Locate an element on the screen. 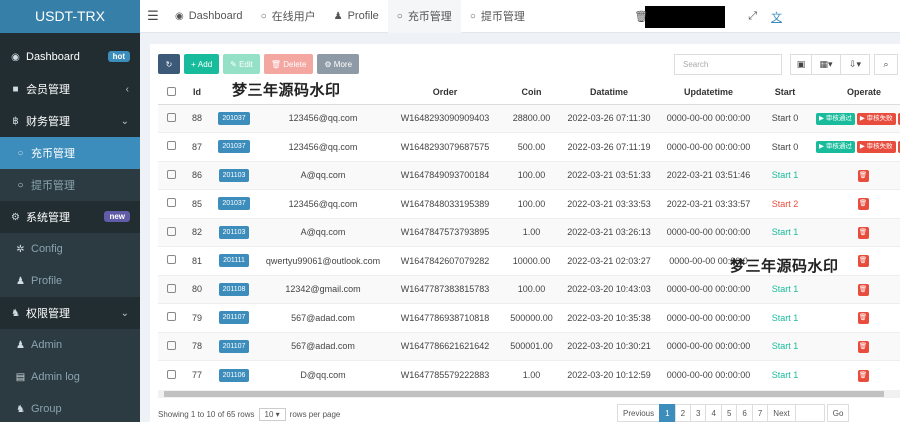 The height and width of the screenshot is (422, 900). horizontal-scrollbar is located at coordinates (529, 394).